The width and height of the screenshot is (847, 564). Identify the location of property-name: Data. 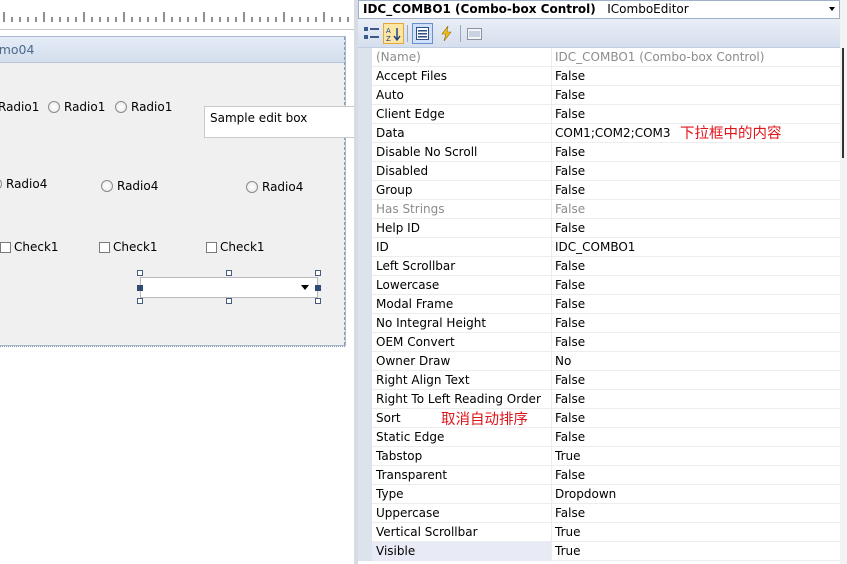
(390, 133).